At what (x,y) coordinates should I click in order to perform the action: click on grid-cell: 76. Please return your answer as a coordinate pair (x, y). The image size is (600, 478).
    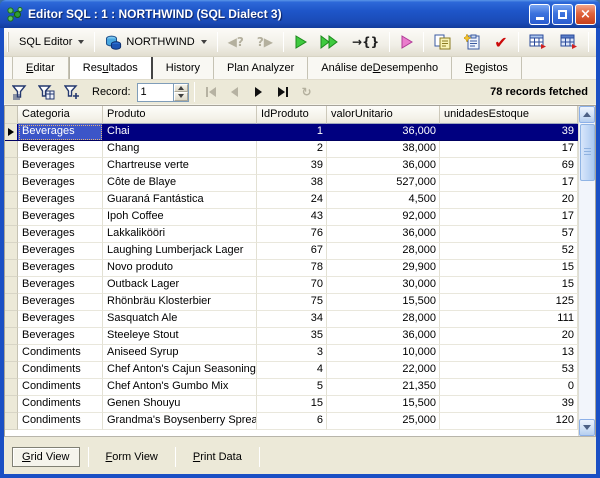
    Looking at the image, I should click on (292, 234).